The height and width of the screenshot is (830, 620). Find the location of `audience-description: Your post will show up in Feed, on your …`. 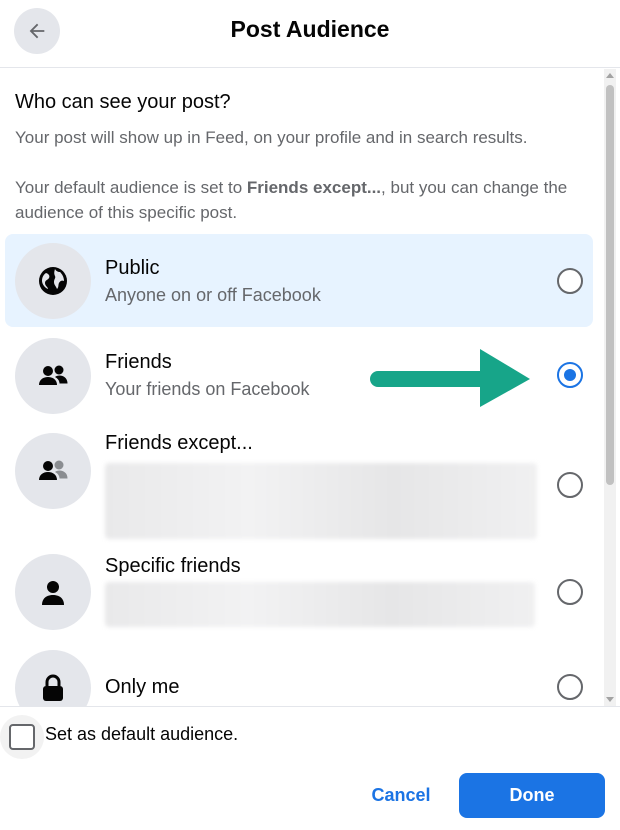

audience-description: Your post will show up in Feed, on your … is located at coordinates (271, 137).